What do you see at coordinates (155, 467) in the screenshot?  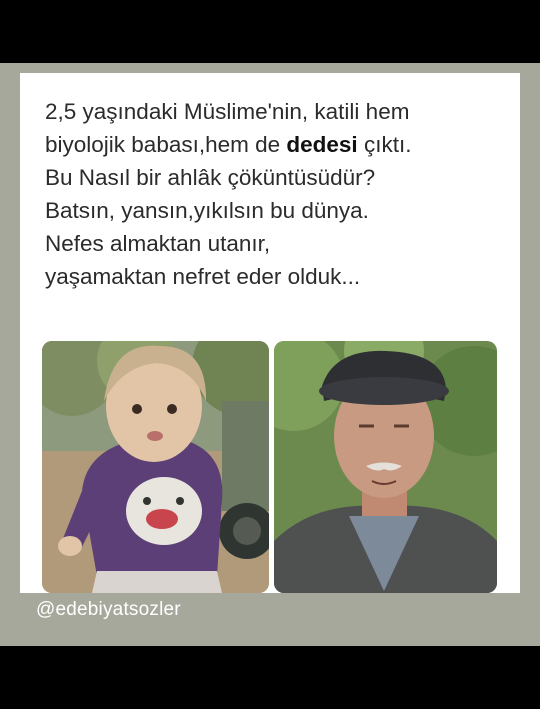 I see `child-photo` at bounding box center [155, 467].